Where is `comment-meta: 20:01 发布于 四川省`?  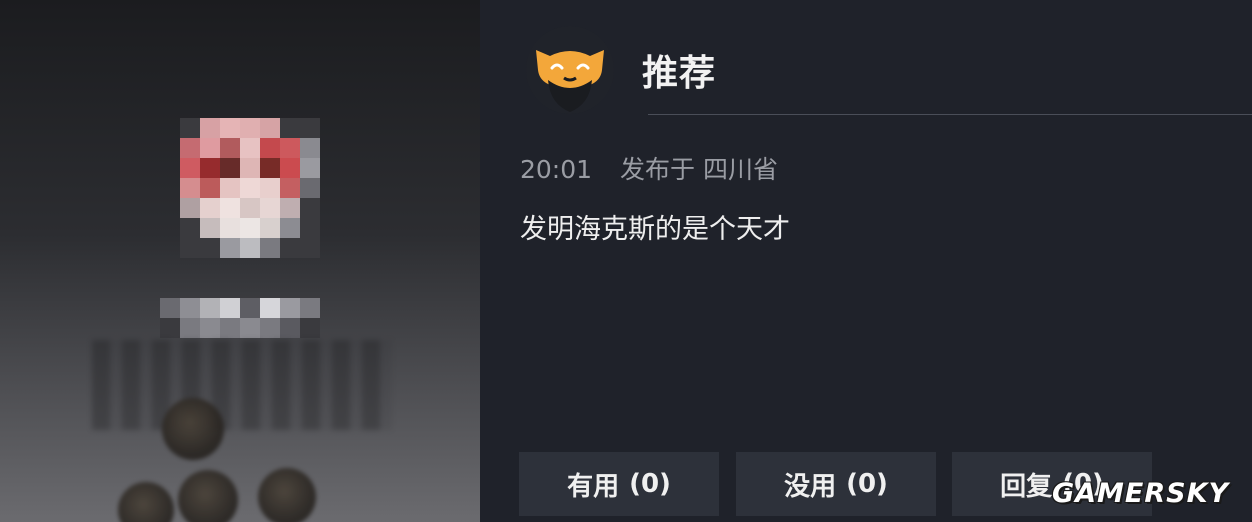 comment-meta: 20:01 发布于 四川省 is located at coordinates (649, 168).